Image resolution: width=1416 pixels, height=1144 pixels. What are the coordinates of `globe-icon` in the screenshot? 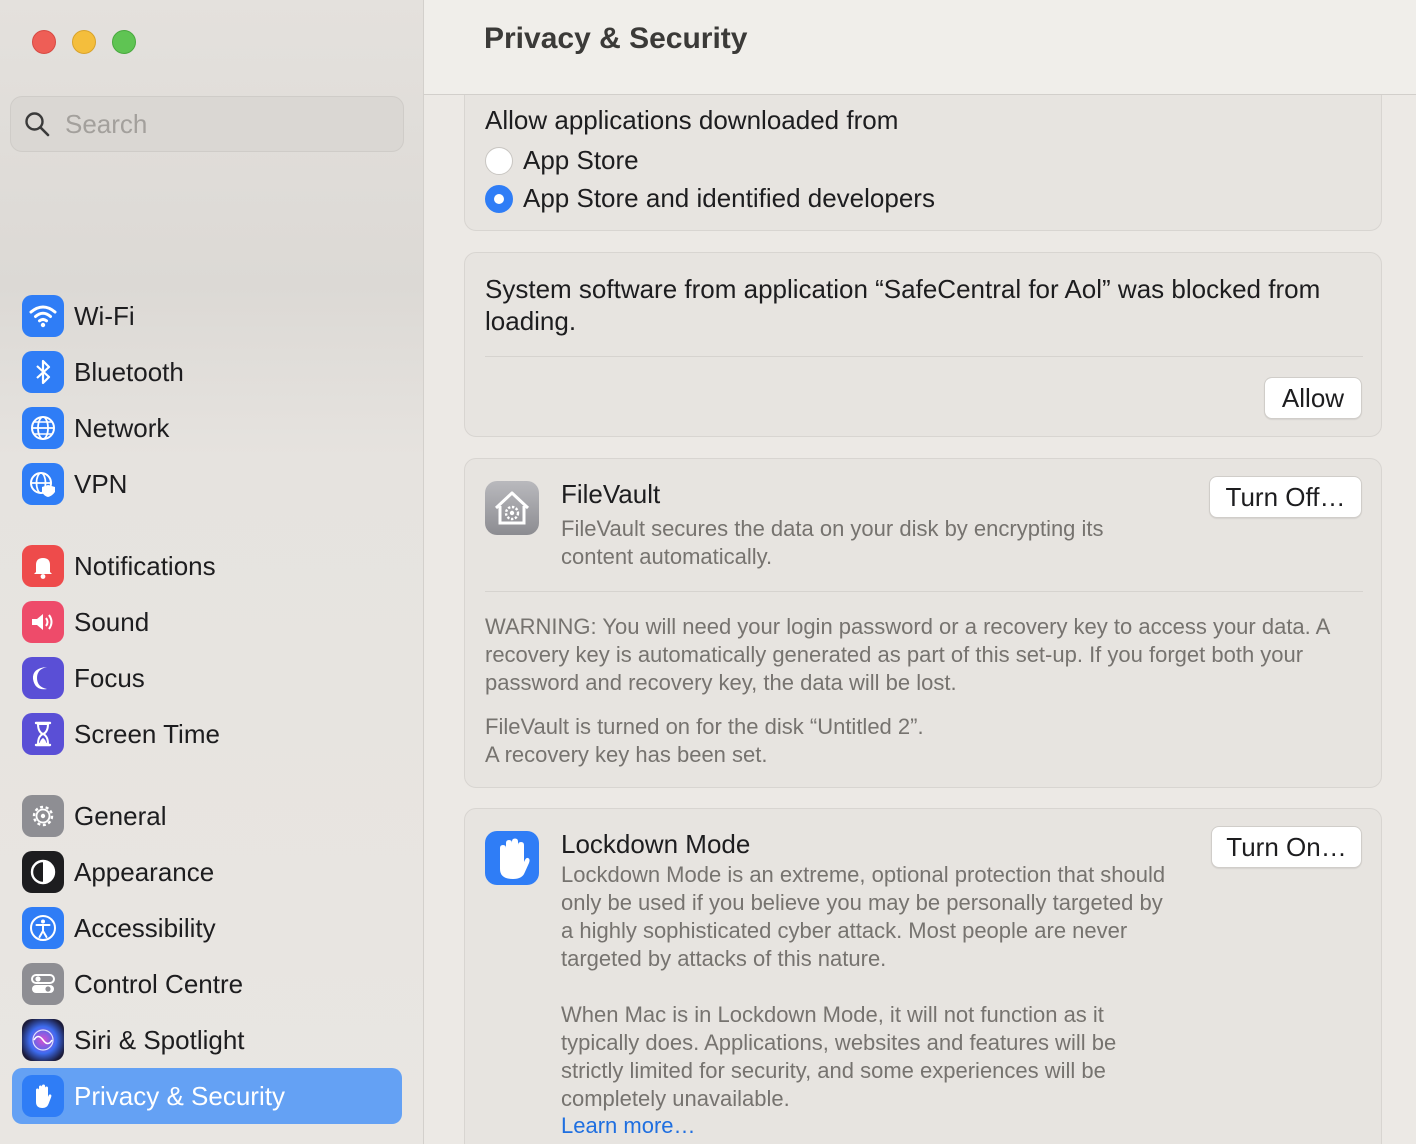 It's located at (43, 428).